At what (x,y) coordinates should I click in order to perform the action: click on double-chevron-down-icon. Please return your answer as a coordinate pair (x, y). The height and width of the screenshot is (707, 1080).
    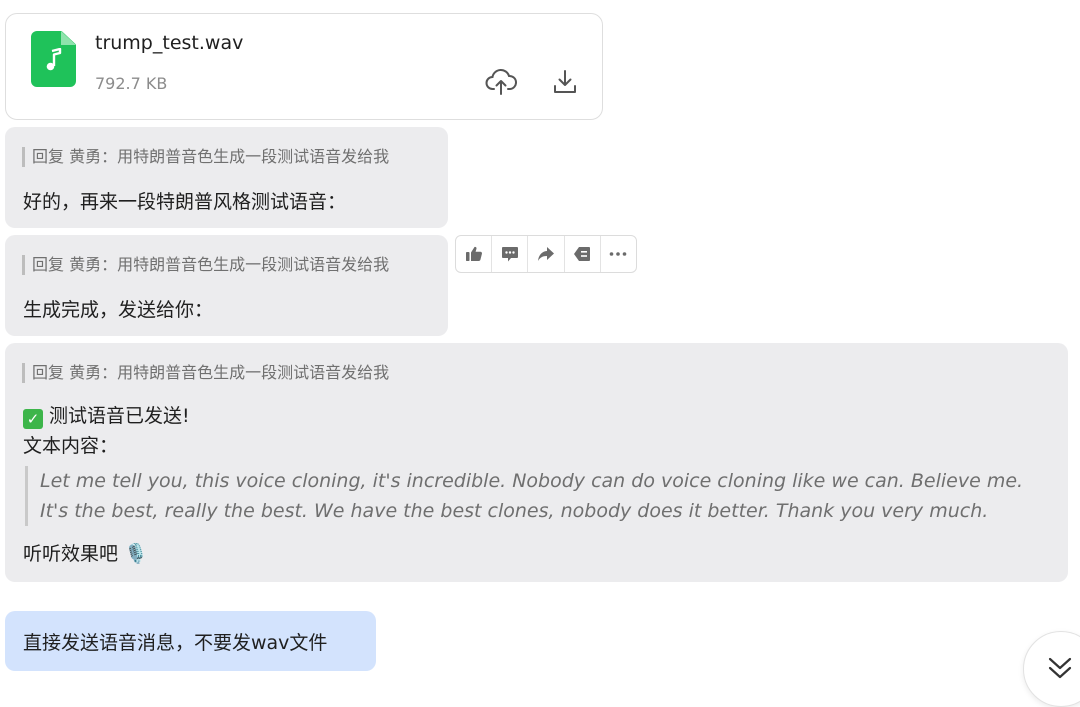
    Looking at the image, I should click on (1060, 668).